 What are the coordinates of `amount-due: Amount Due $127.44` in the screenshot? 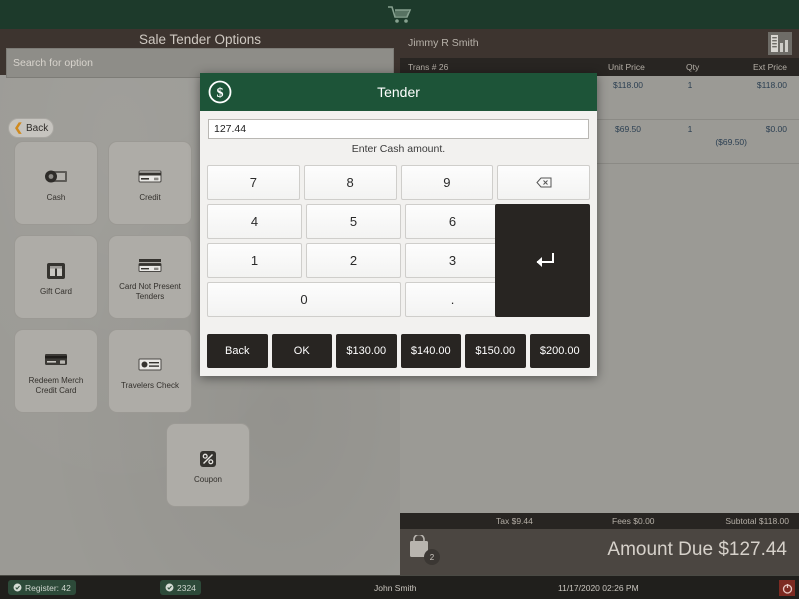 It's located at (697, 550).